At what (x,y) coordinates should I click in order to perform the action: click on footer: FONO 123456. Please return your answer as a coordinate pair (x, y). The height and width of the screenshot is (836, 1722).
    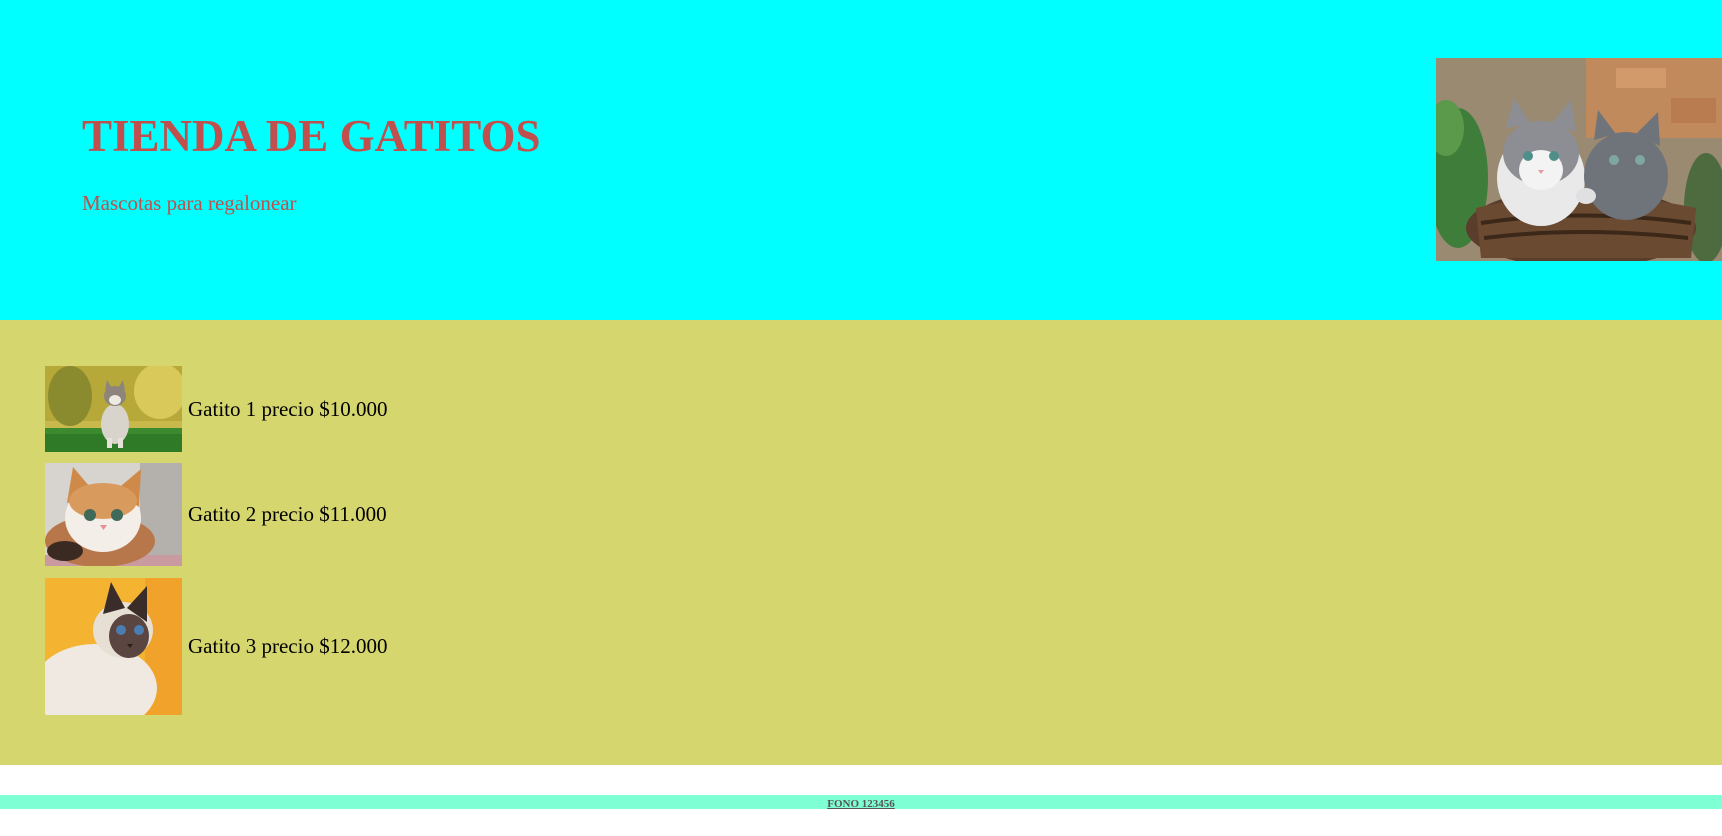
    Looking at the image, I should click on (861, 802).